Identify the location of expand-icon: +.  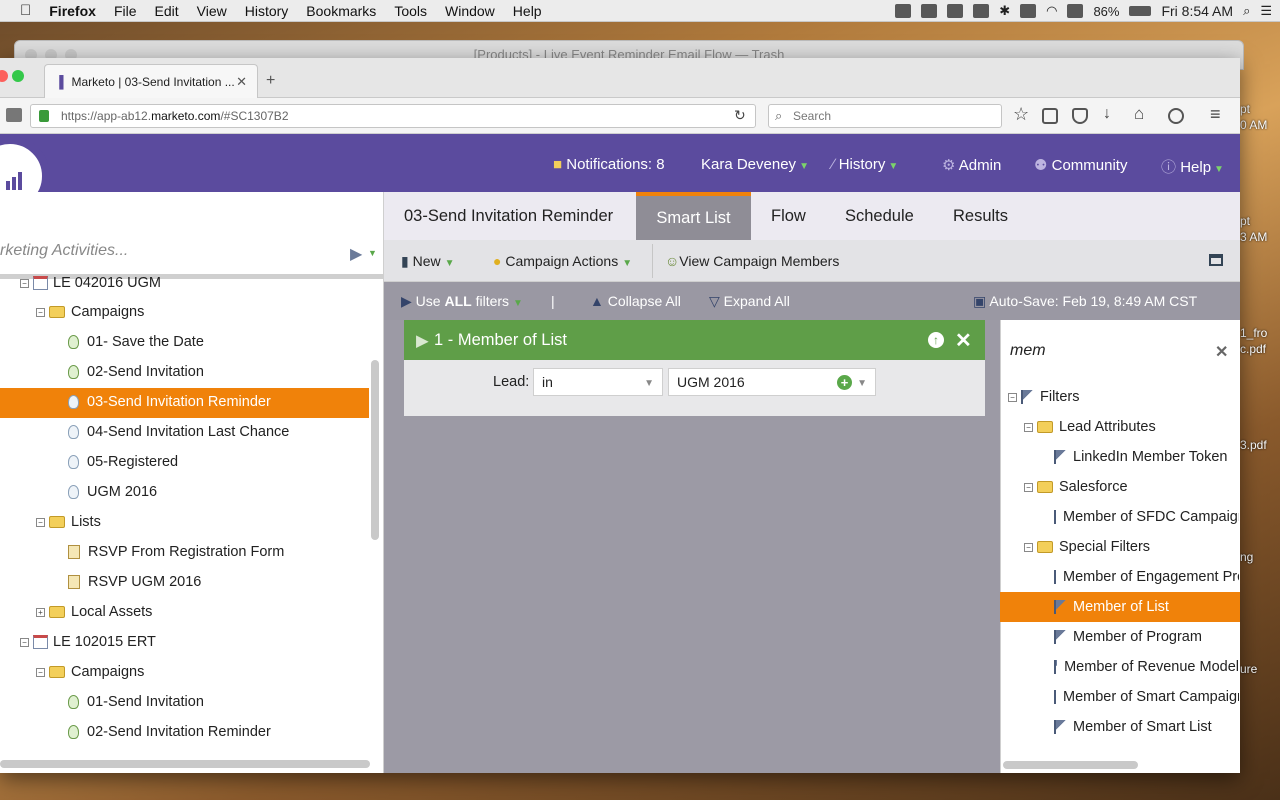
(40, 612).